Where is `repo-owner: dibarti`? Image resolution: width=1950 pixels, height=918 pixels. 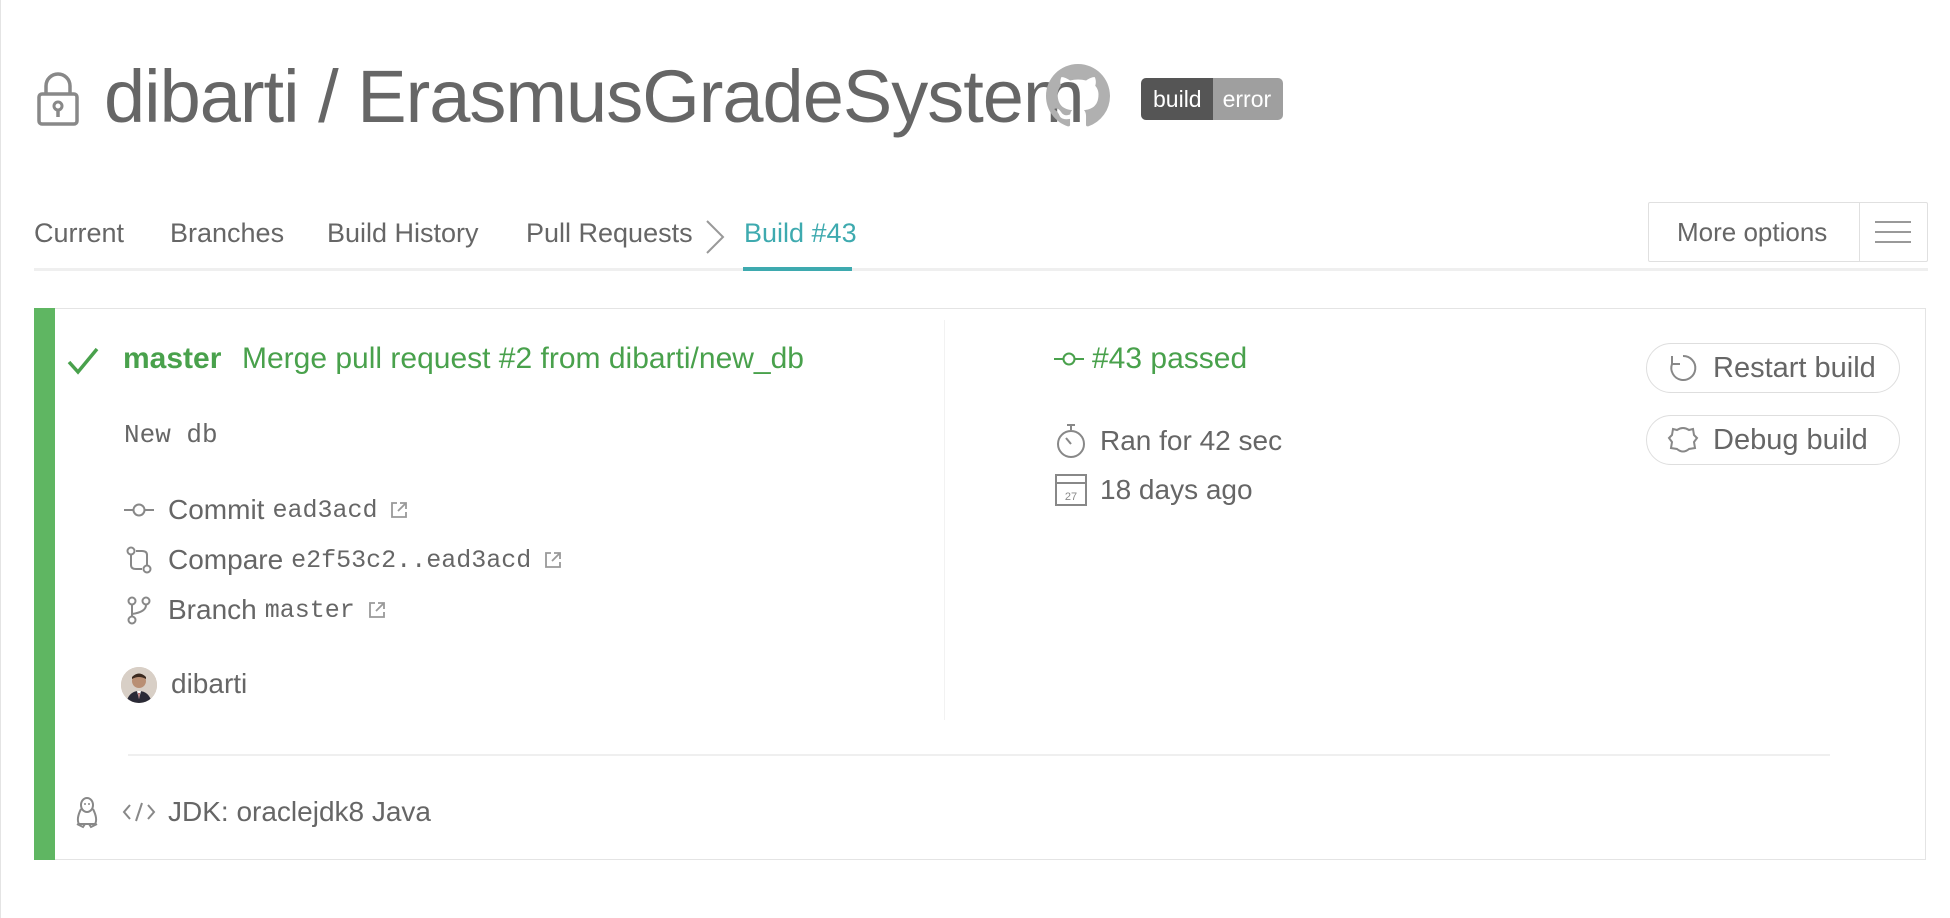 repo-owner: dibarti is located at coordinates (202, 96).